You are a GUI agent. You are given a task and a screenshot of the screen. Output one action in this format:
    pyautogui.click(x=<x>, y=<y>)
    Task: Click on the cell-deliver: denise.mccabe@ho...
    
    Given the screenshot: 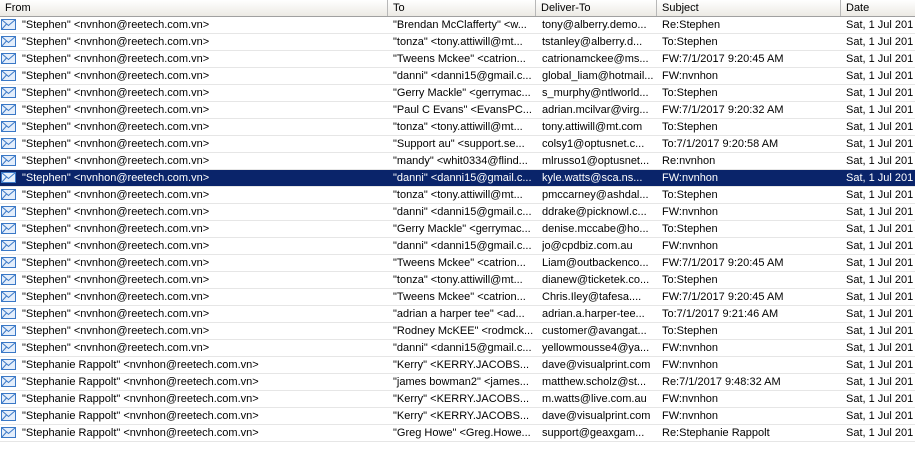 What is the action you would take?
    pyautogui.click(x=595, y=229)
    